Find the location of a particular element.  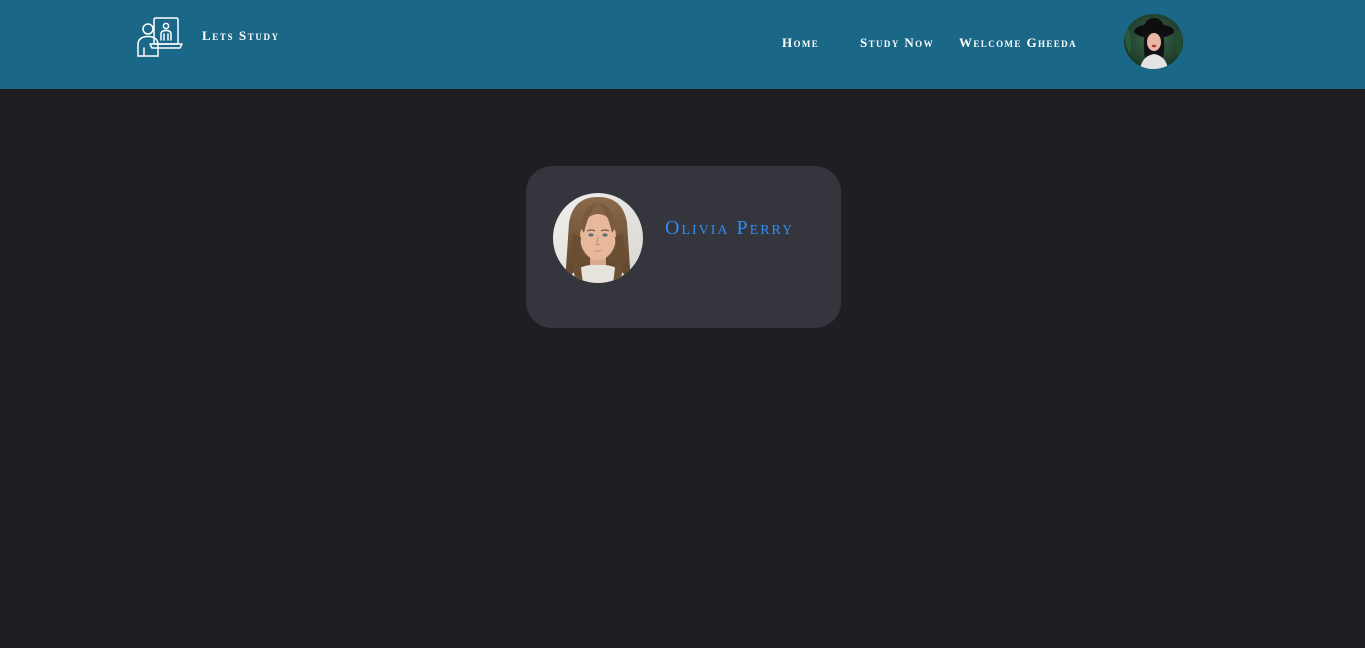

nav-link-home: Home is located at coordinates (800, 43).